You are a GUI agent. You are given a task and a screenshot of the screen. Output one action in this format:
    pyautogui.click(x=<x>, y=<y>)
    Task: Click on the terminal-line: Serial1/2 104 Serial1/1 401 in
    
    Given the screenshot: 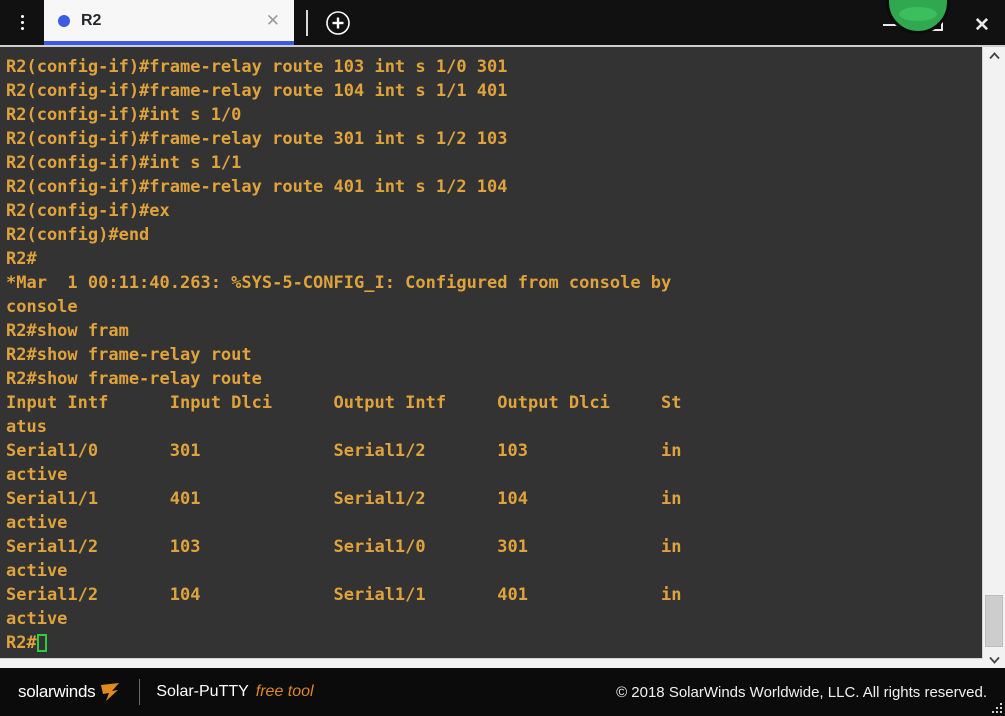 What is the action you would take?
    pyautogui.click(x=344, y=595)
    